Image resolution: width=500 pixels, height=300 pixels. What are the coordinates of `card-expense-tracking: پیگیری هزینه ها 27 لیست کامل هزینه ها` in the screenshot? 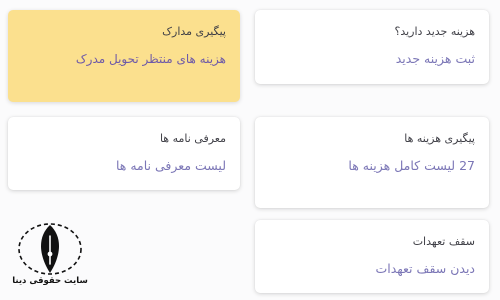 It's located at (372, 162).